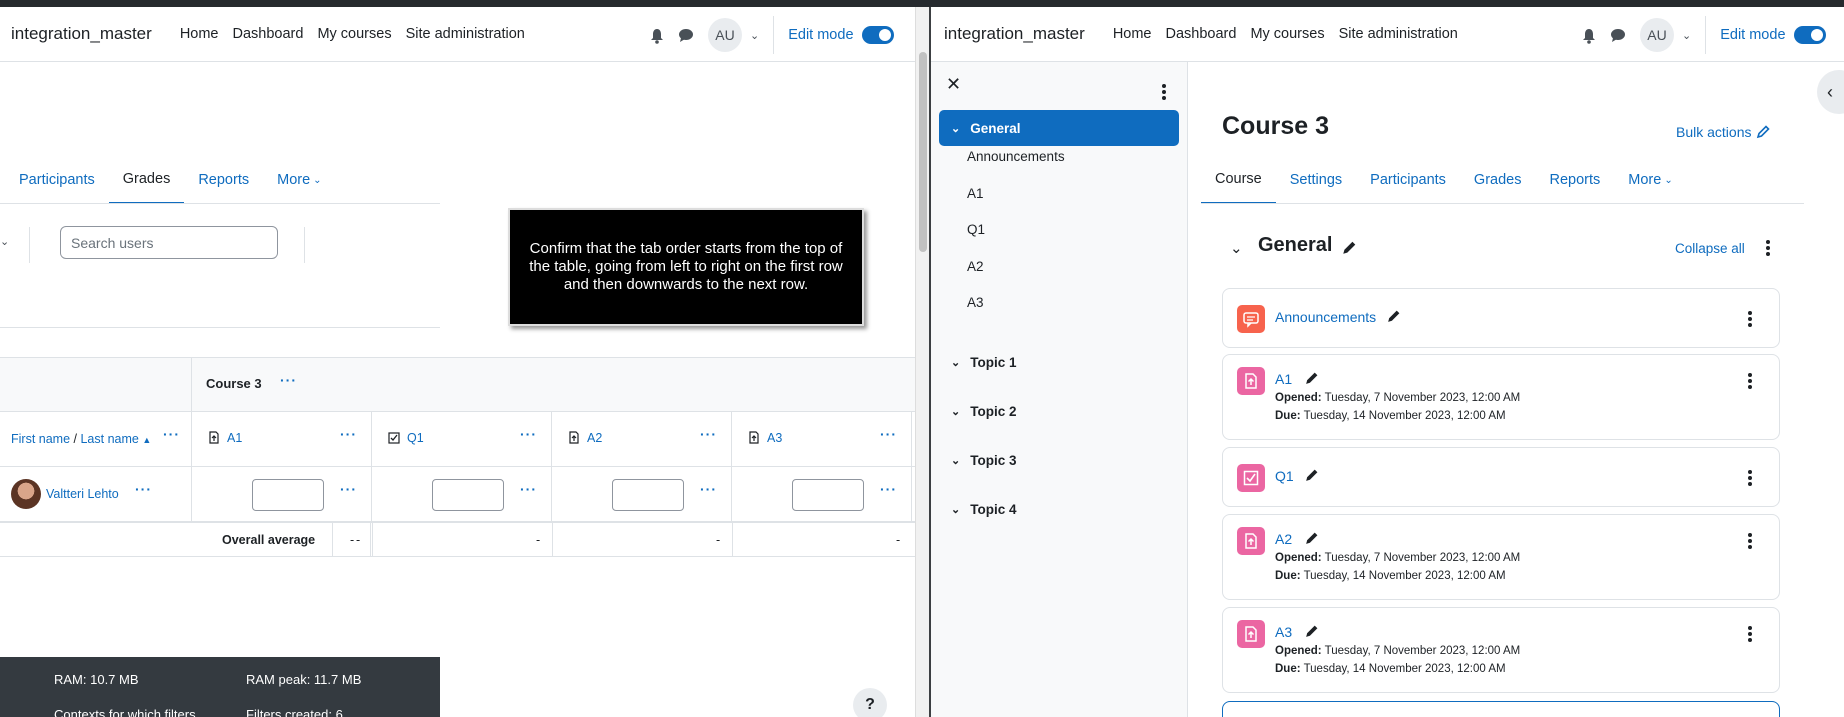 This screenshot has height=717, width=1844. What do you see at coordinates (171, 434) in the screenshot?
I see `name-actions-menu: ···` at bounding box center [171, 434].